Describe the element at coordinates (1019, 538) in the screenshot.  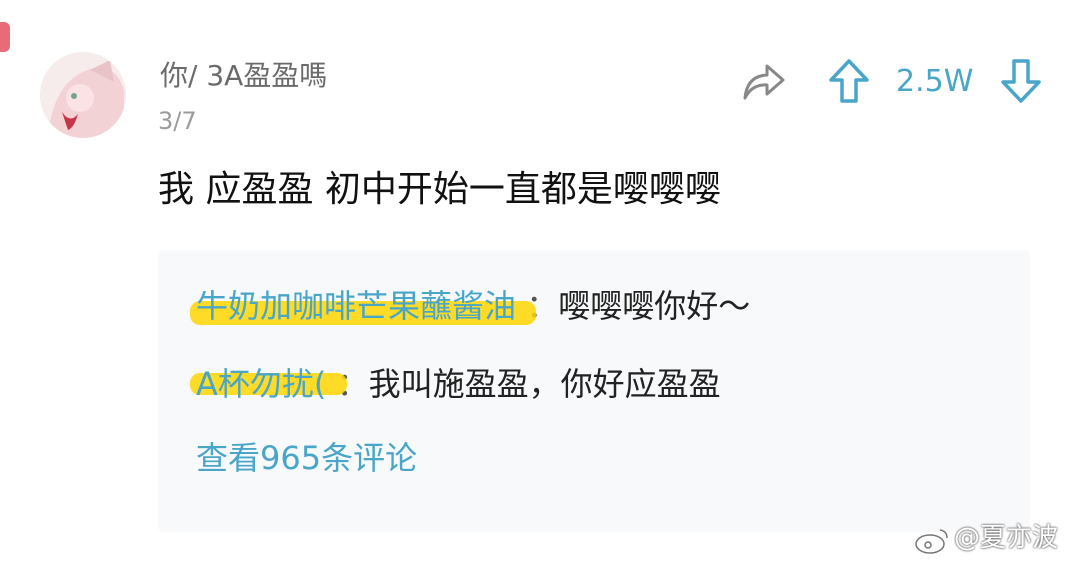
I see `watermark-author: 夏亦波` at that location.